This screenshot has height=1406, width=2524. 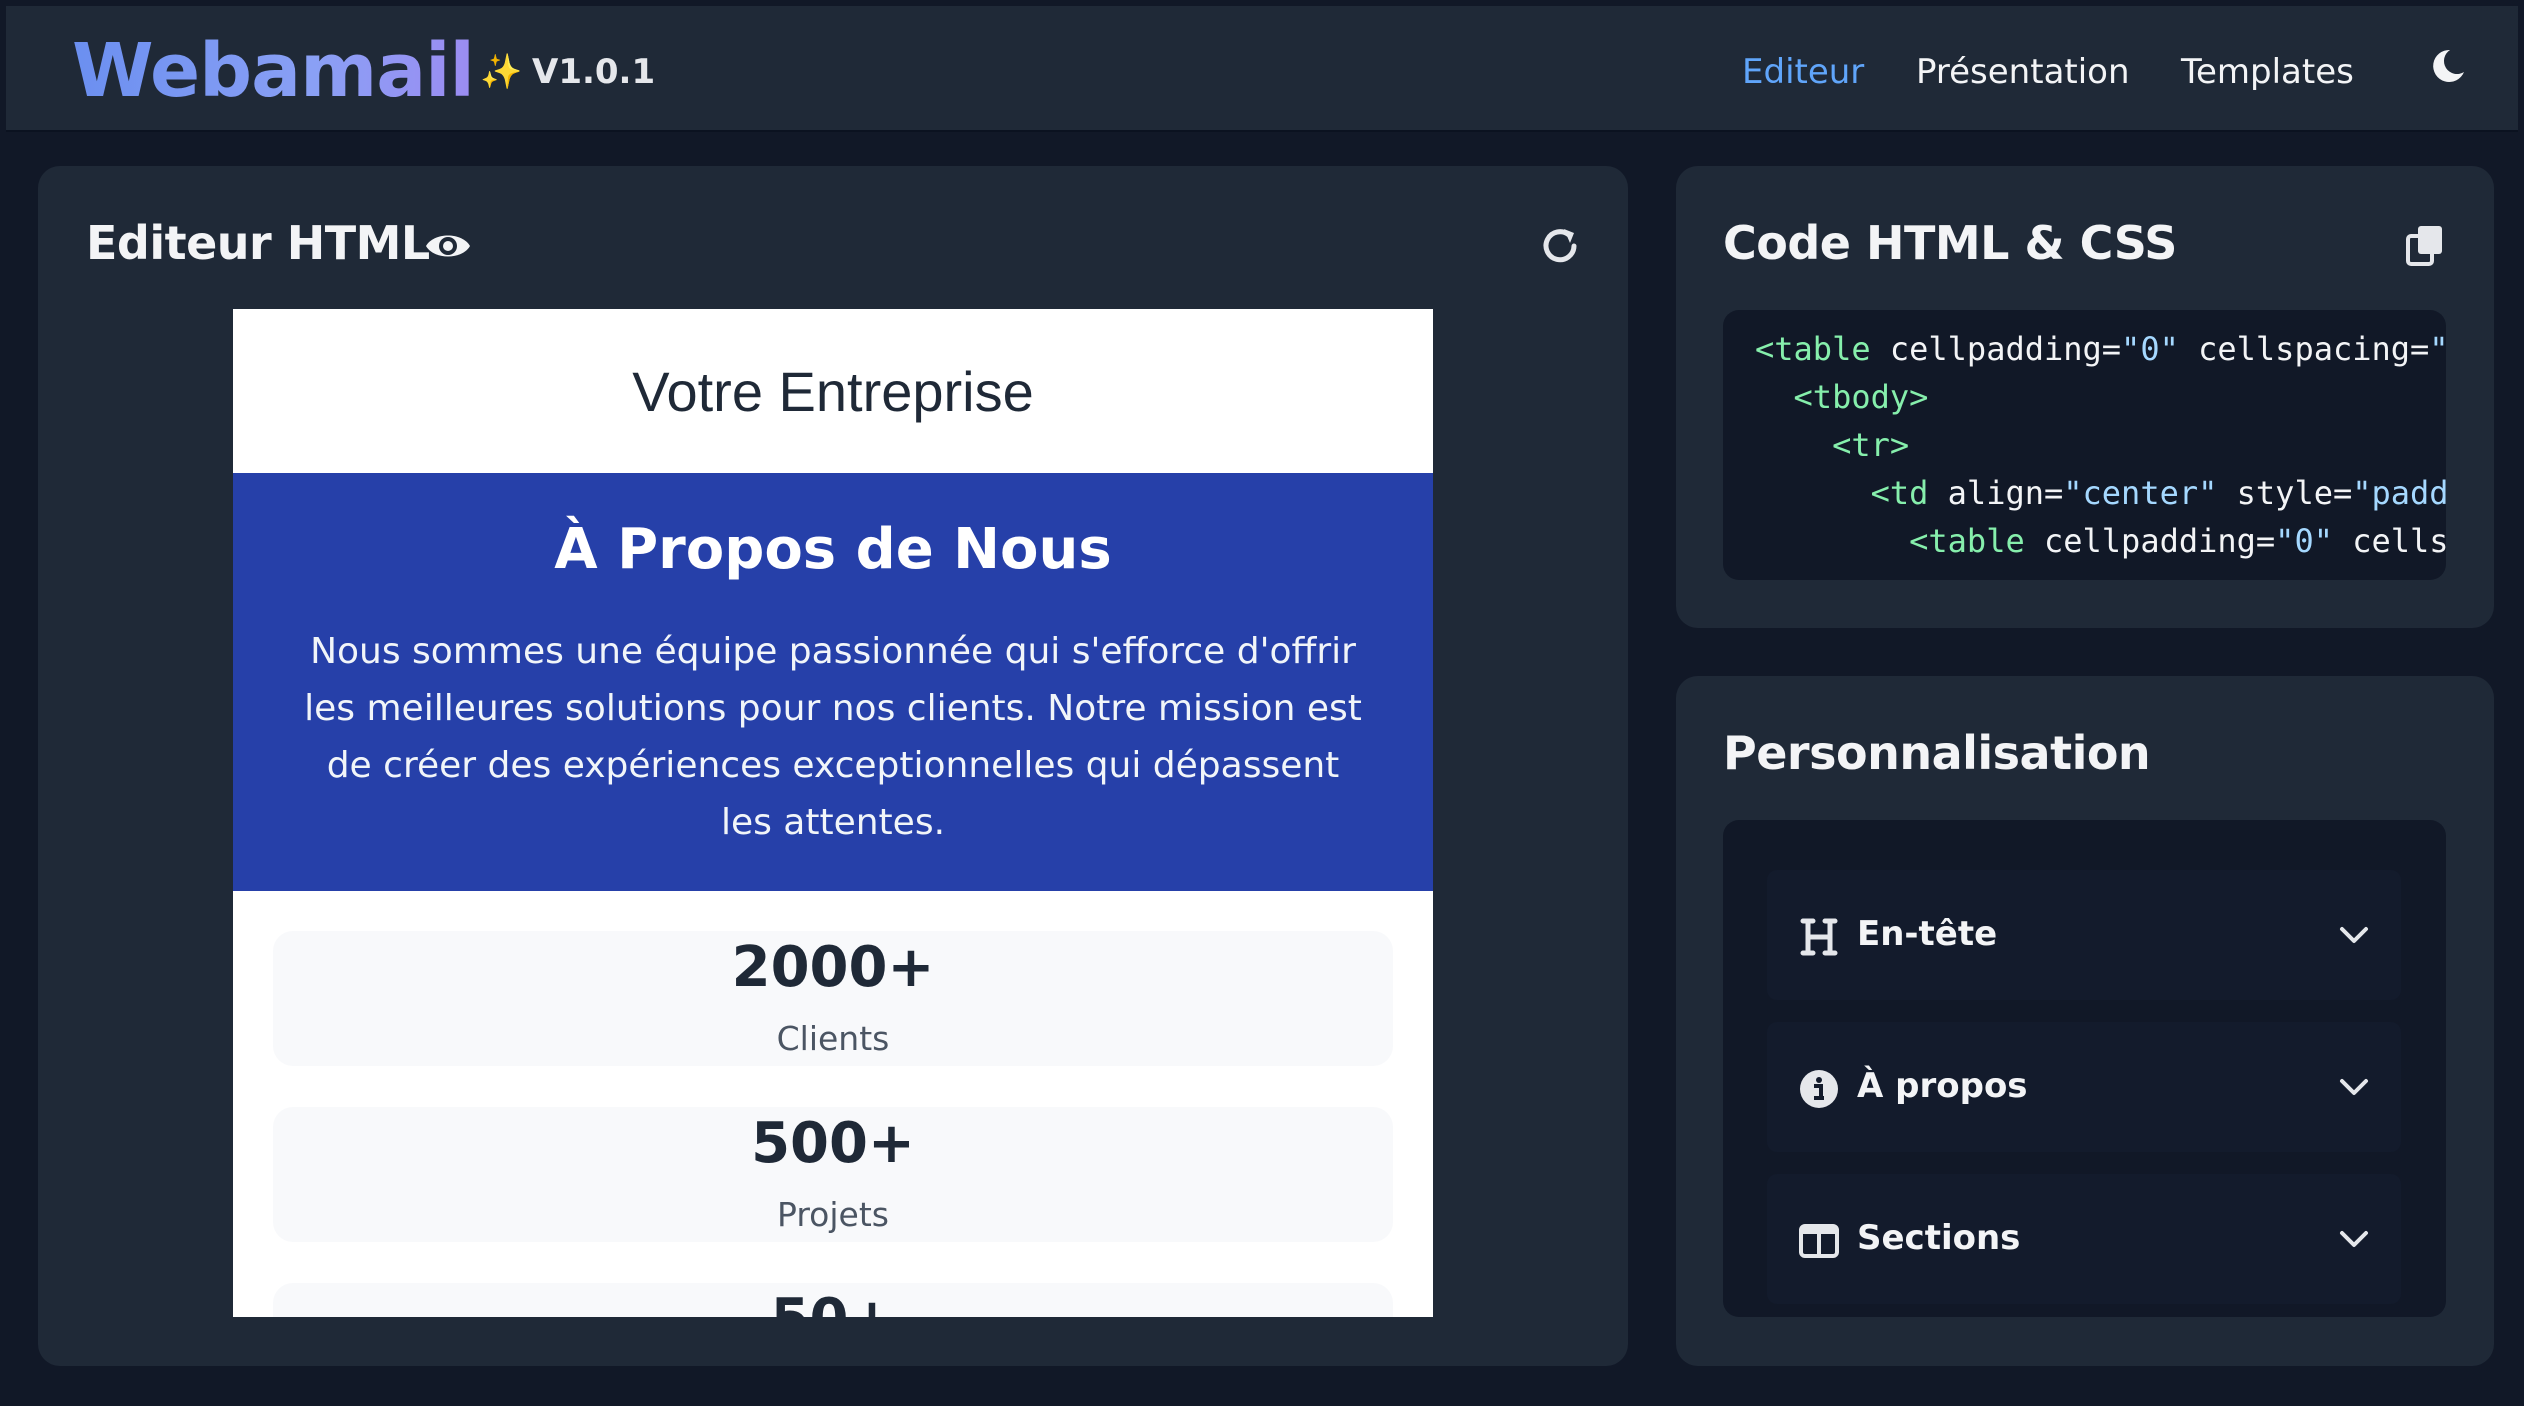 I want to click on email-header: Votre Entreprise, so click(x=833, y=391).